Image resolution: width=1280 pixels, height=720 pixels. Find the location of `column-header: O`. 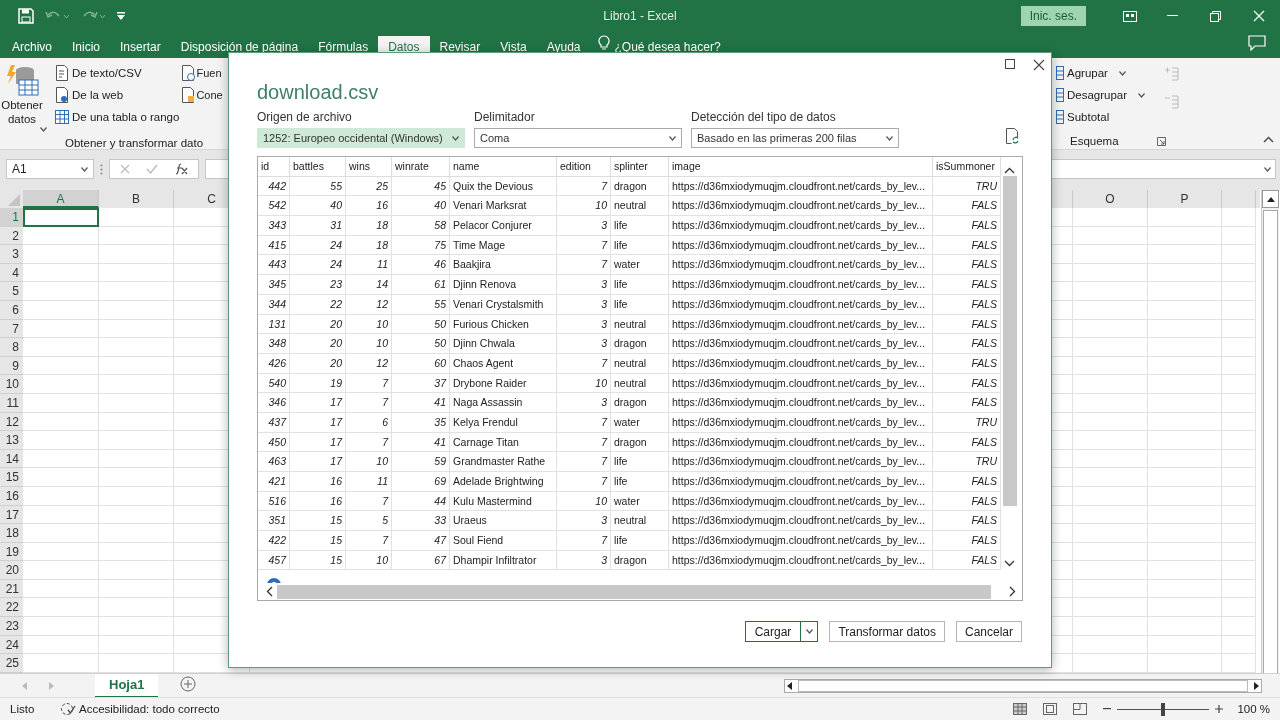

column-header: O is located at coordinates (1110, 199).